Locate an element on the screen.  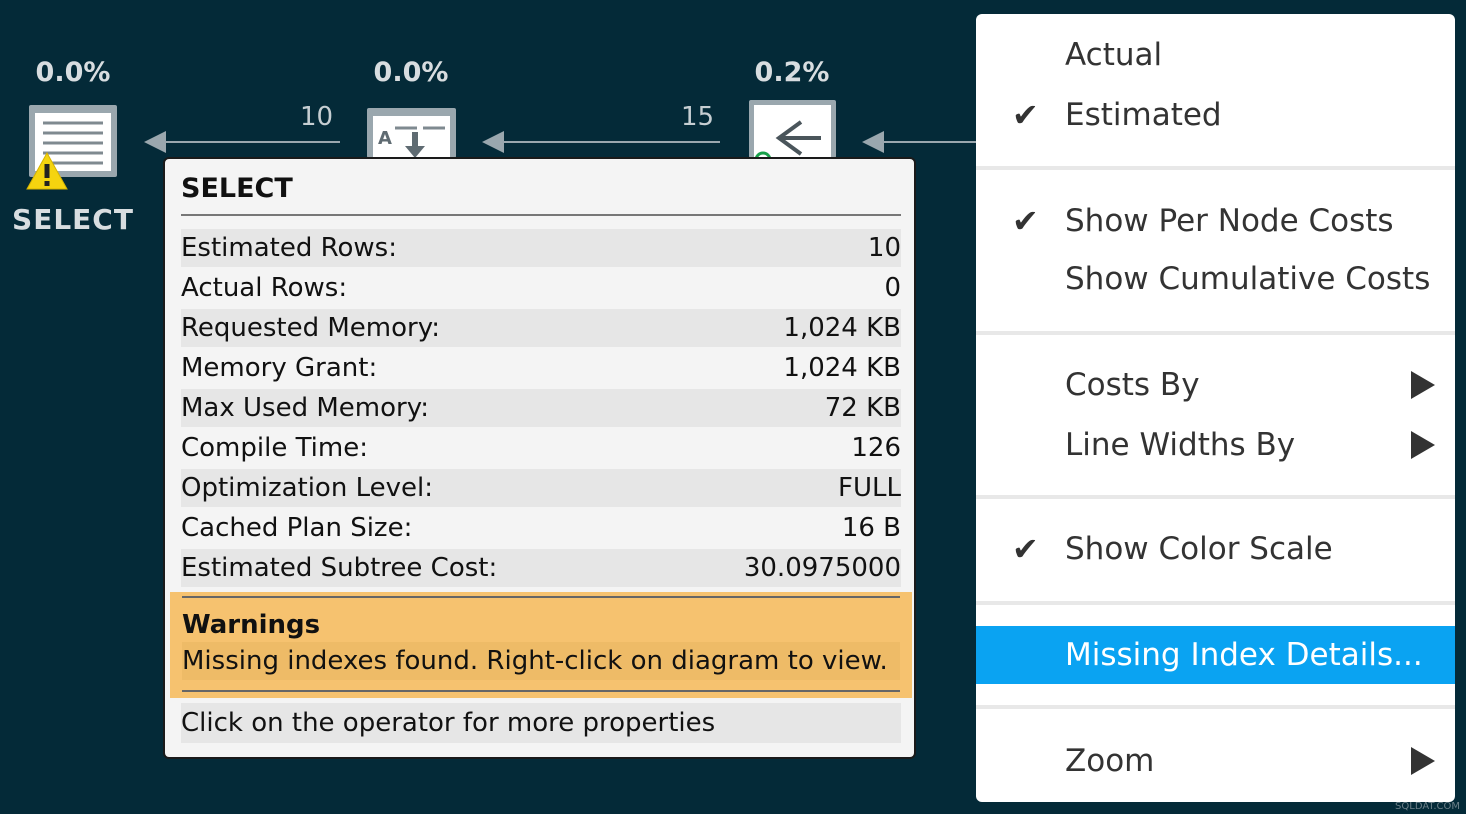
property-key: Compile Time: is located at coordinates (274, 448).